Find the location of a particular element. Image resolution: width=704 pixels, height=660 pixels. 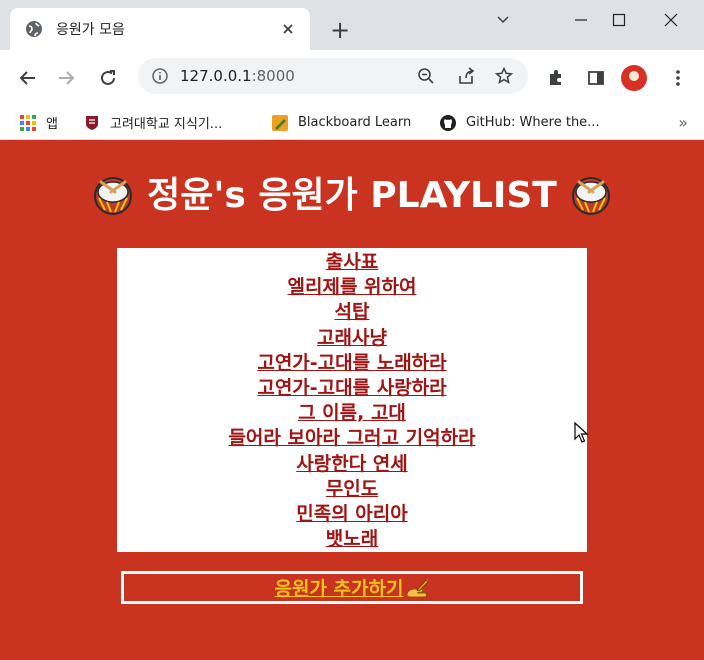

bookmark-label: 앱 is located at coordinates (52, 124).